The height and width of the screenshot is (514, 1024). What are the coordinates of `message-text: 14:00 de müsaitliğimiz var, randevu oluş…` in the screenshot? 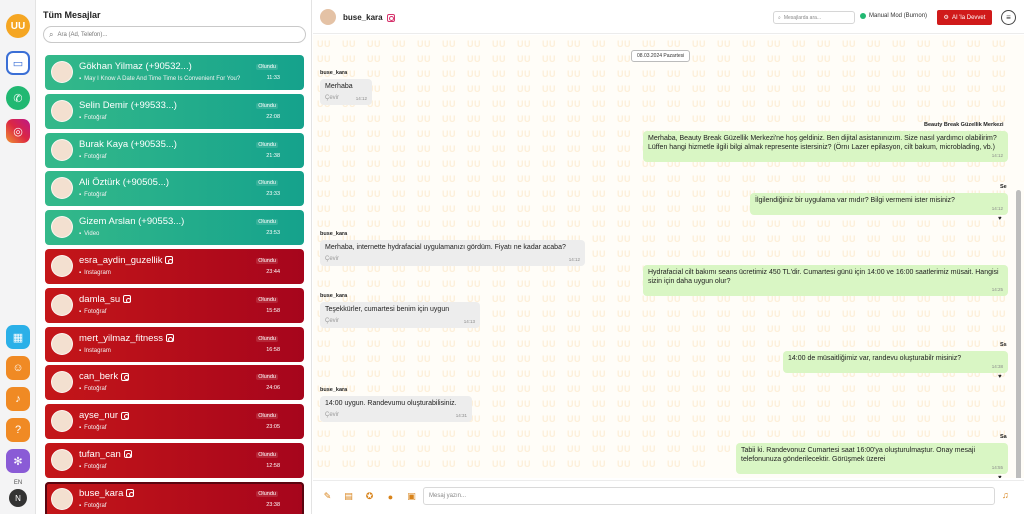 It's located at (875, 358).